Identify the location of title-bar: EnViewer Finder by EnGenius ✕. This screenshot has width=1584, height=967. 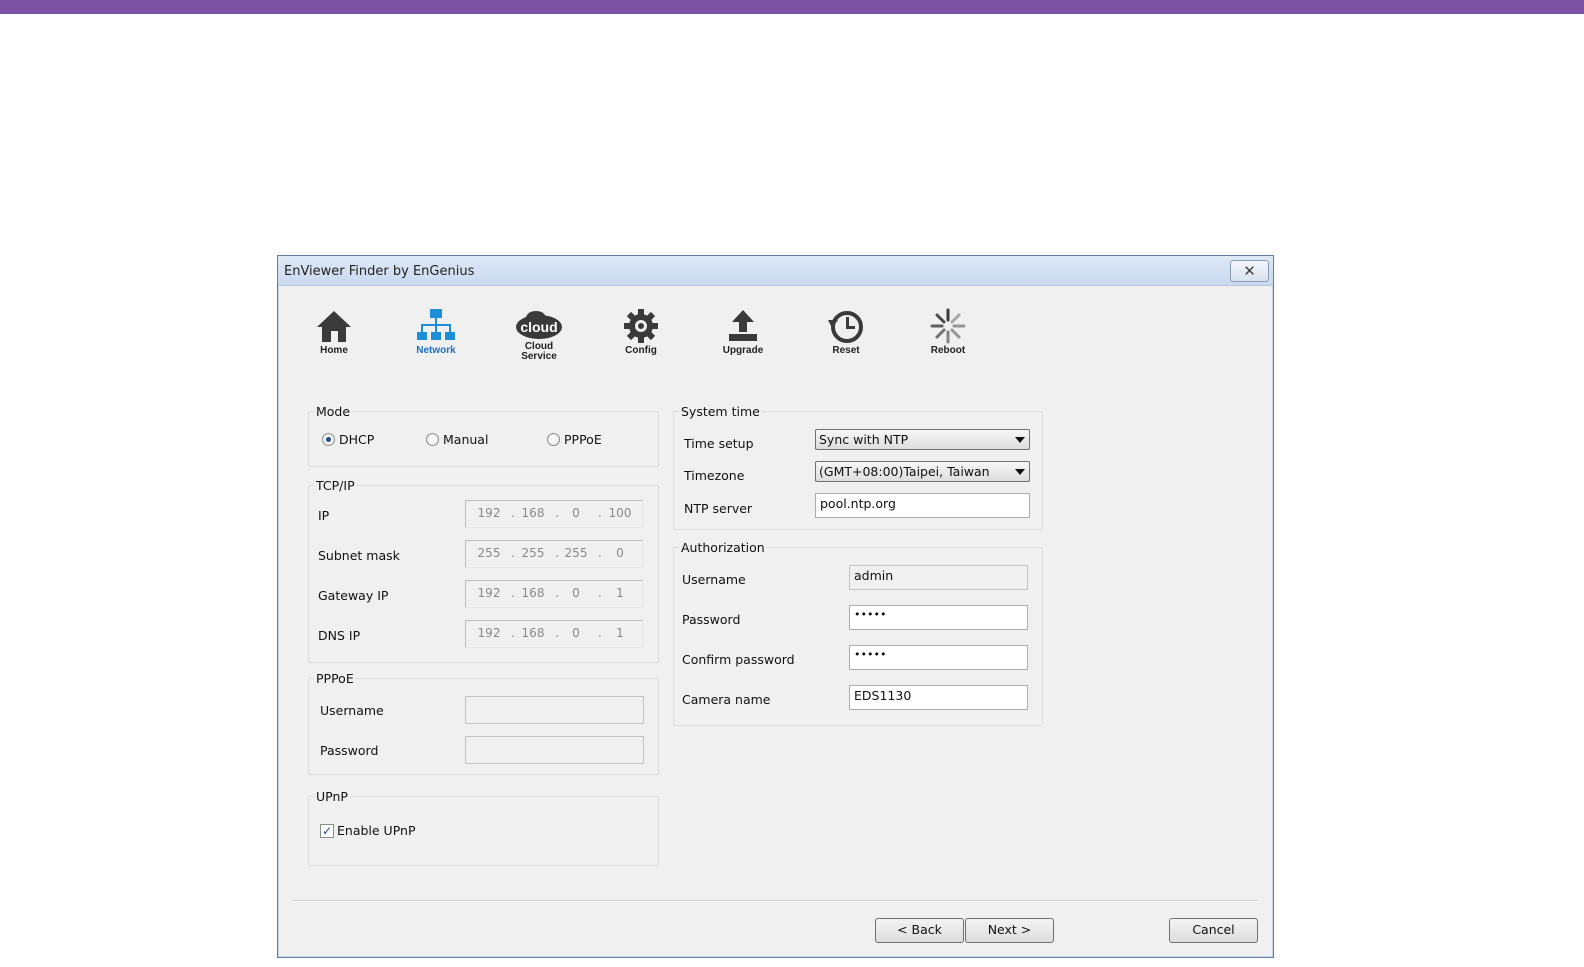
(775, 271).